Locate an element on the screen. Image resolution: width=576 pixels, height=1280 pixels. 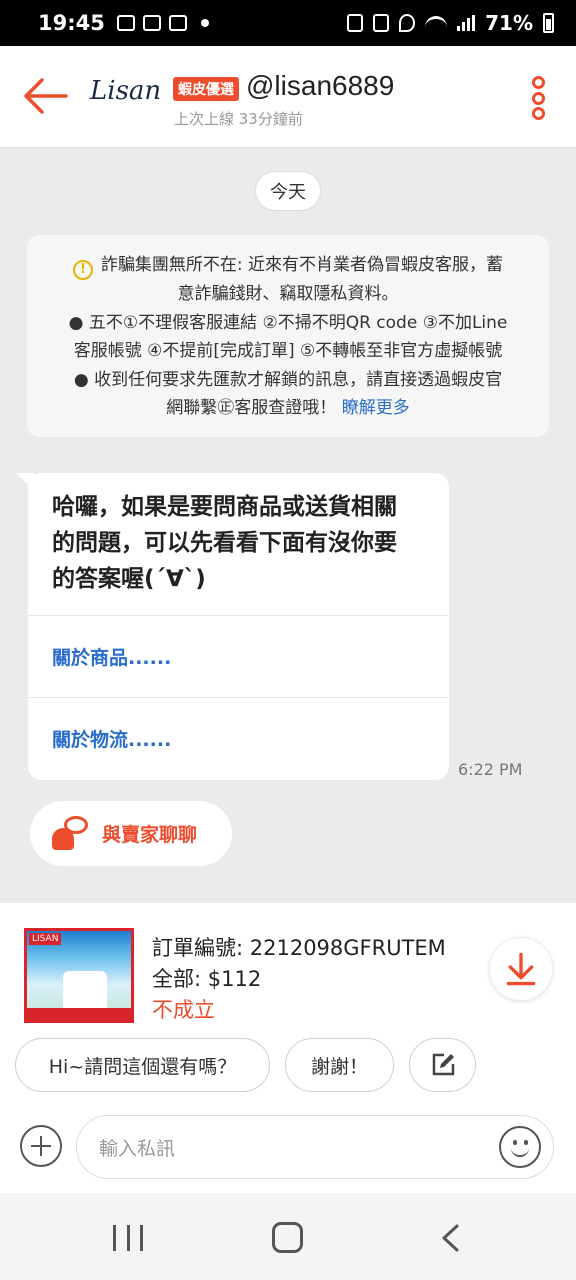
chat-with-seller-button: 與賣家聊聊 is located at coordinates (131, 833).